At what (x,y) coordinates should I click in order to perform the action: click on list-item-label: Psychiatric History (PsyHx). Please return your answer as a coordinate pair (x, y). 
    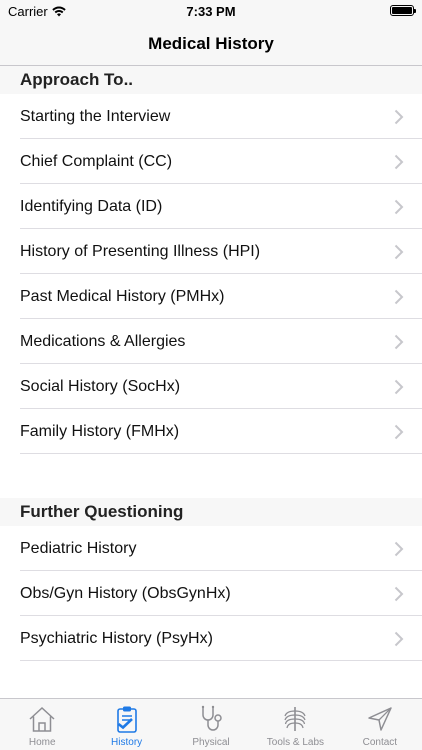
    Looking at the image, I should click on (116, 638).